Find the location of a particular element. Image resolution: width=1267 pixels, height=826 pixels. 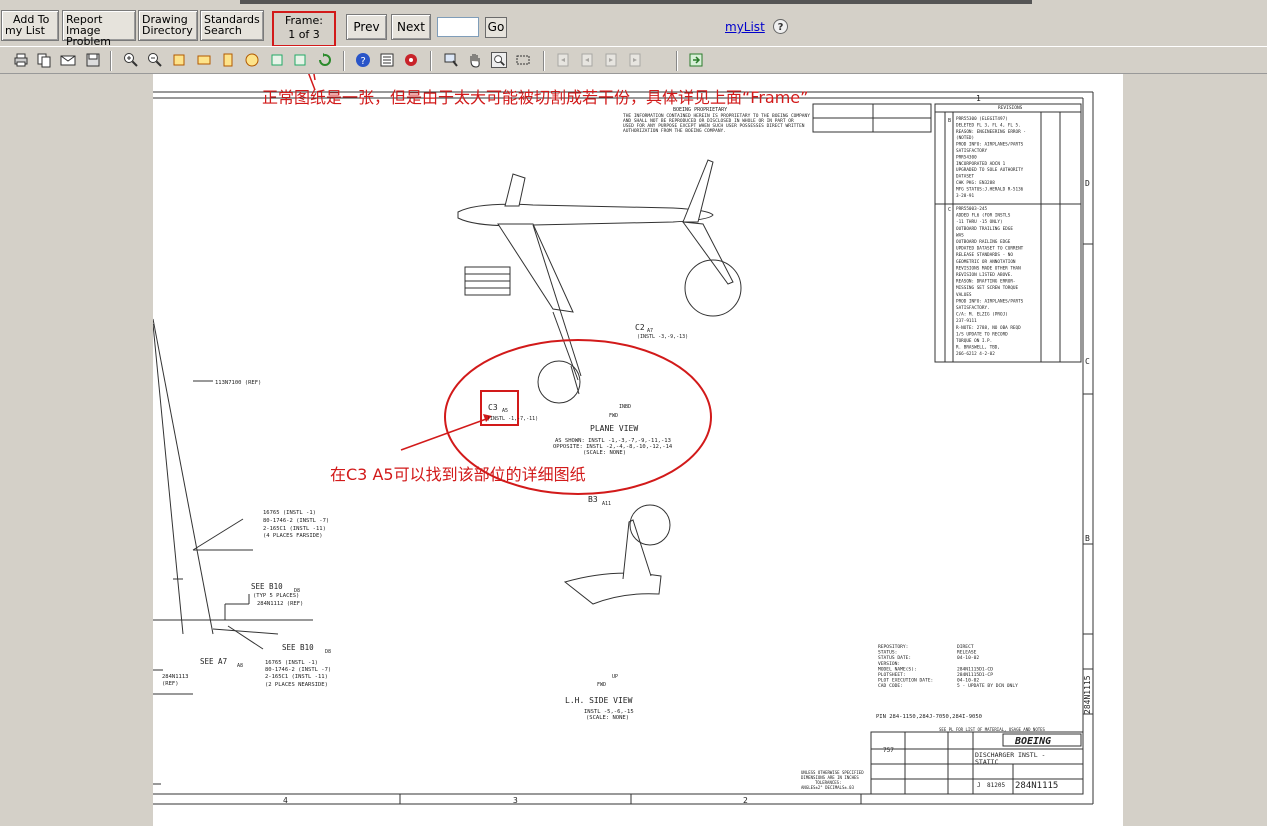

fit-page-icon is located at coordinates (179, 60).